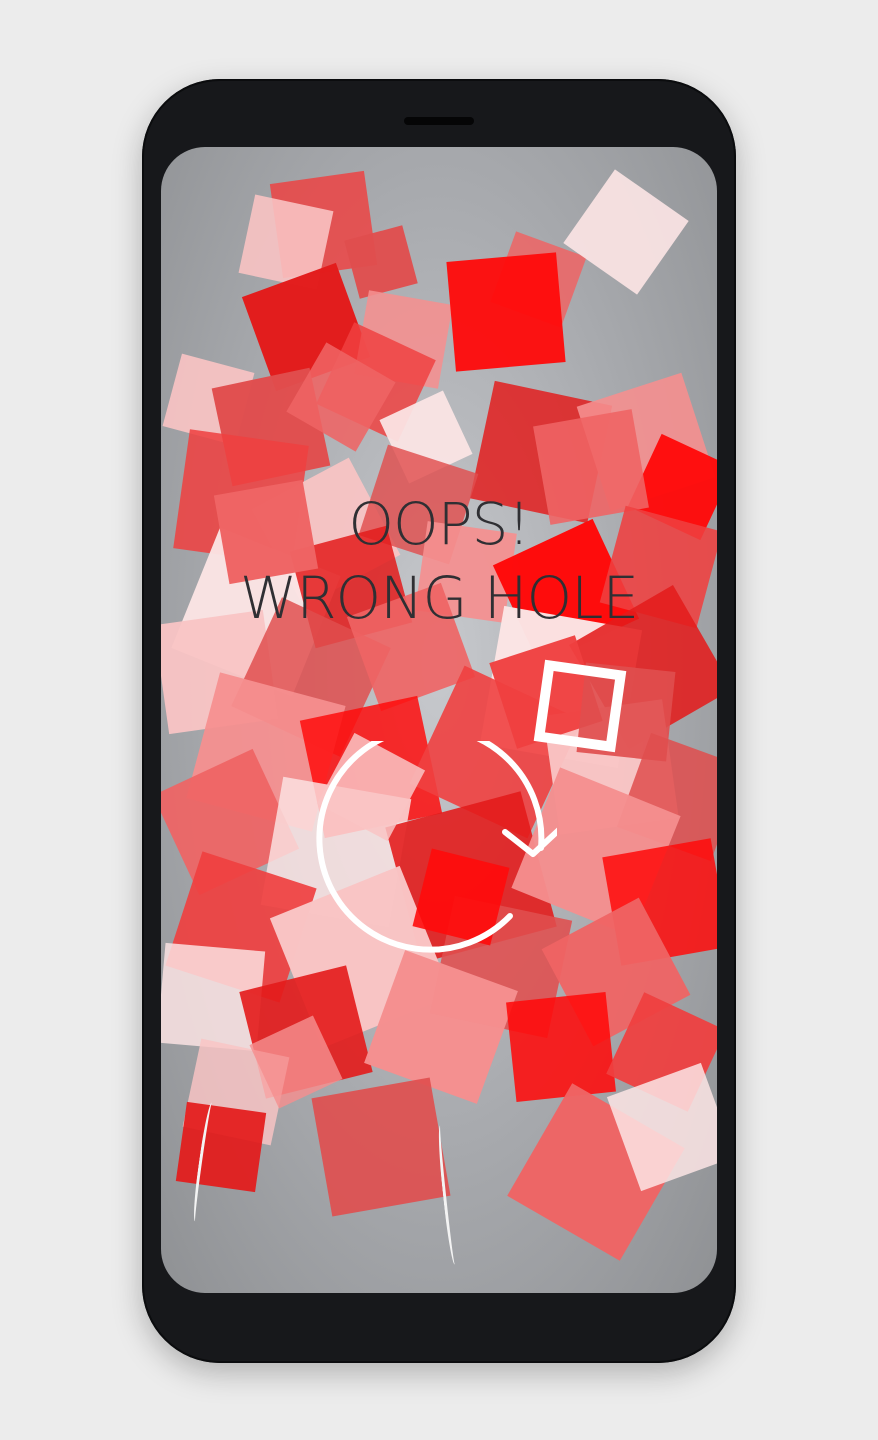  I want to click on message-line-wrong-hole: WRONG HOLE, so click(439, 598).